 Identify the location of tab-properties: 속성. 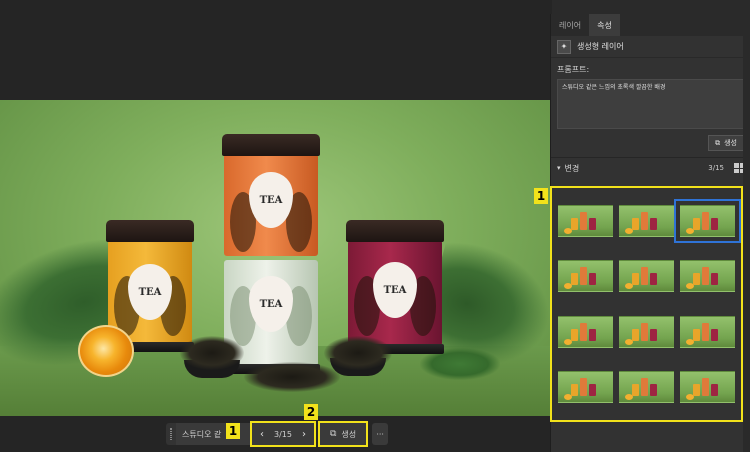
(604, 25).